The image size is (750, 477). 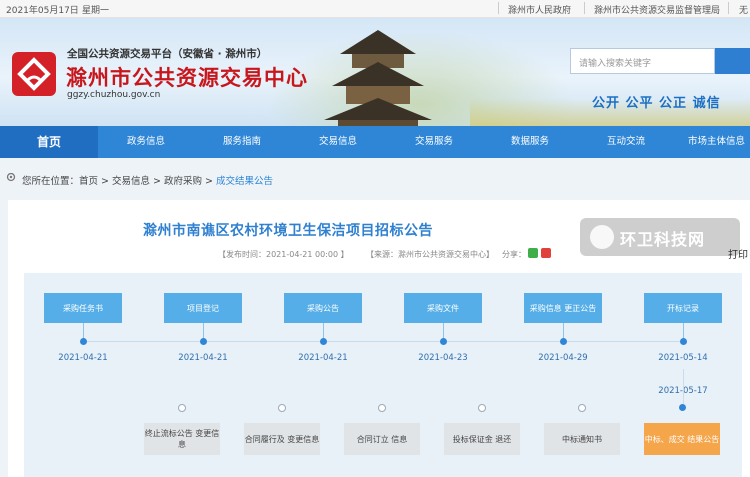 I want to click on search-input: 请输入搜索关键字, so click(x=642, y=61).